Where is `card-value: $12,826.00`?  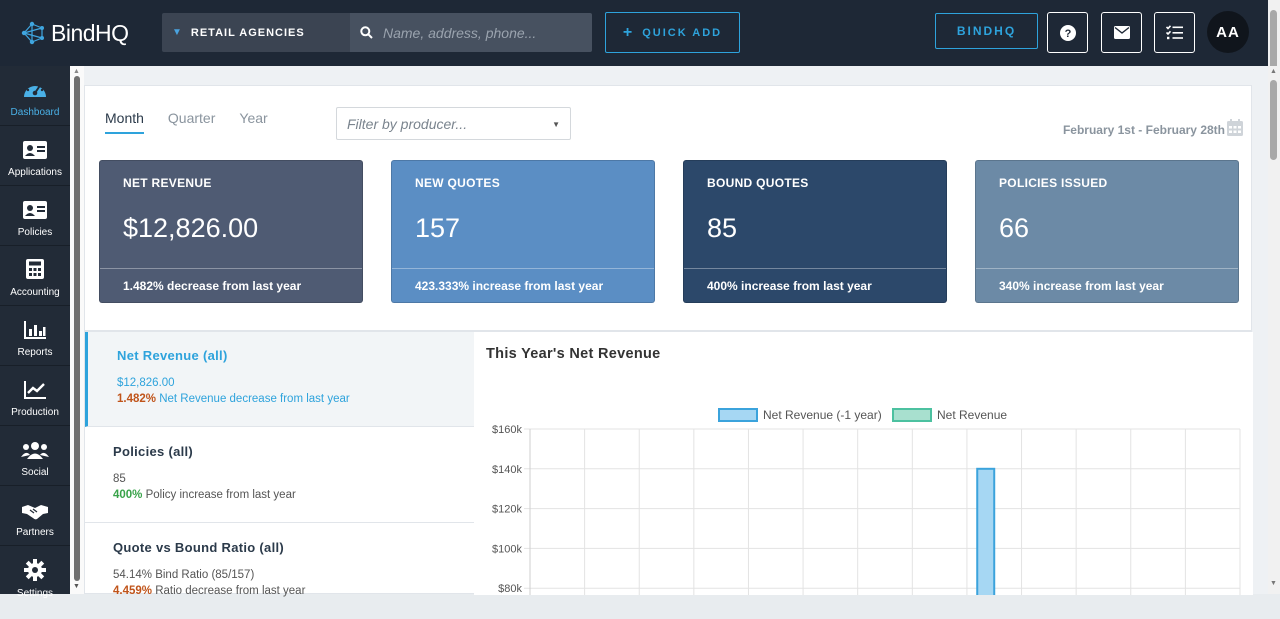 card-value: $12,826.00 is located at coordinates (191, 228).